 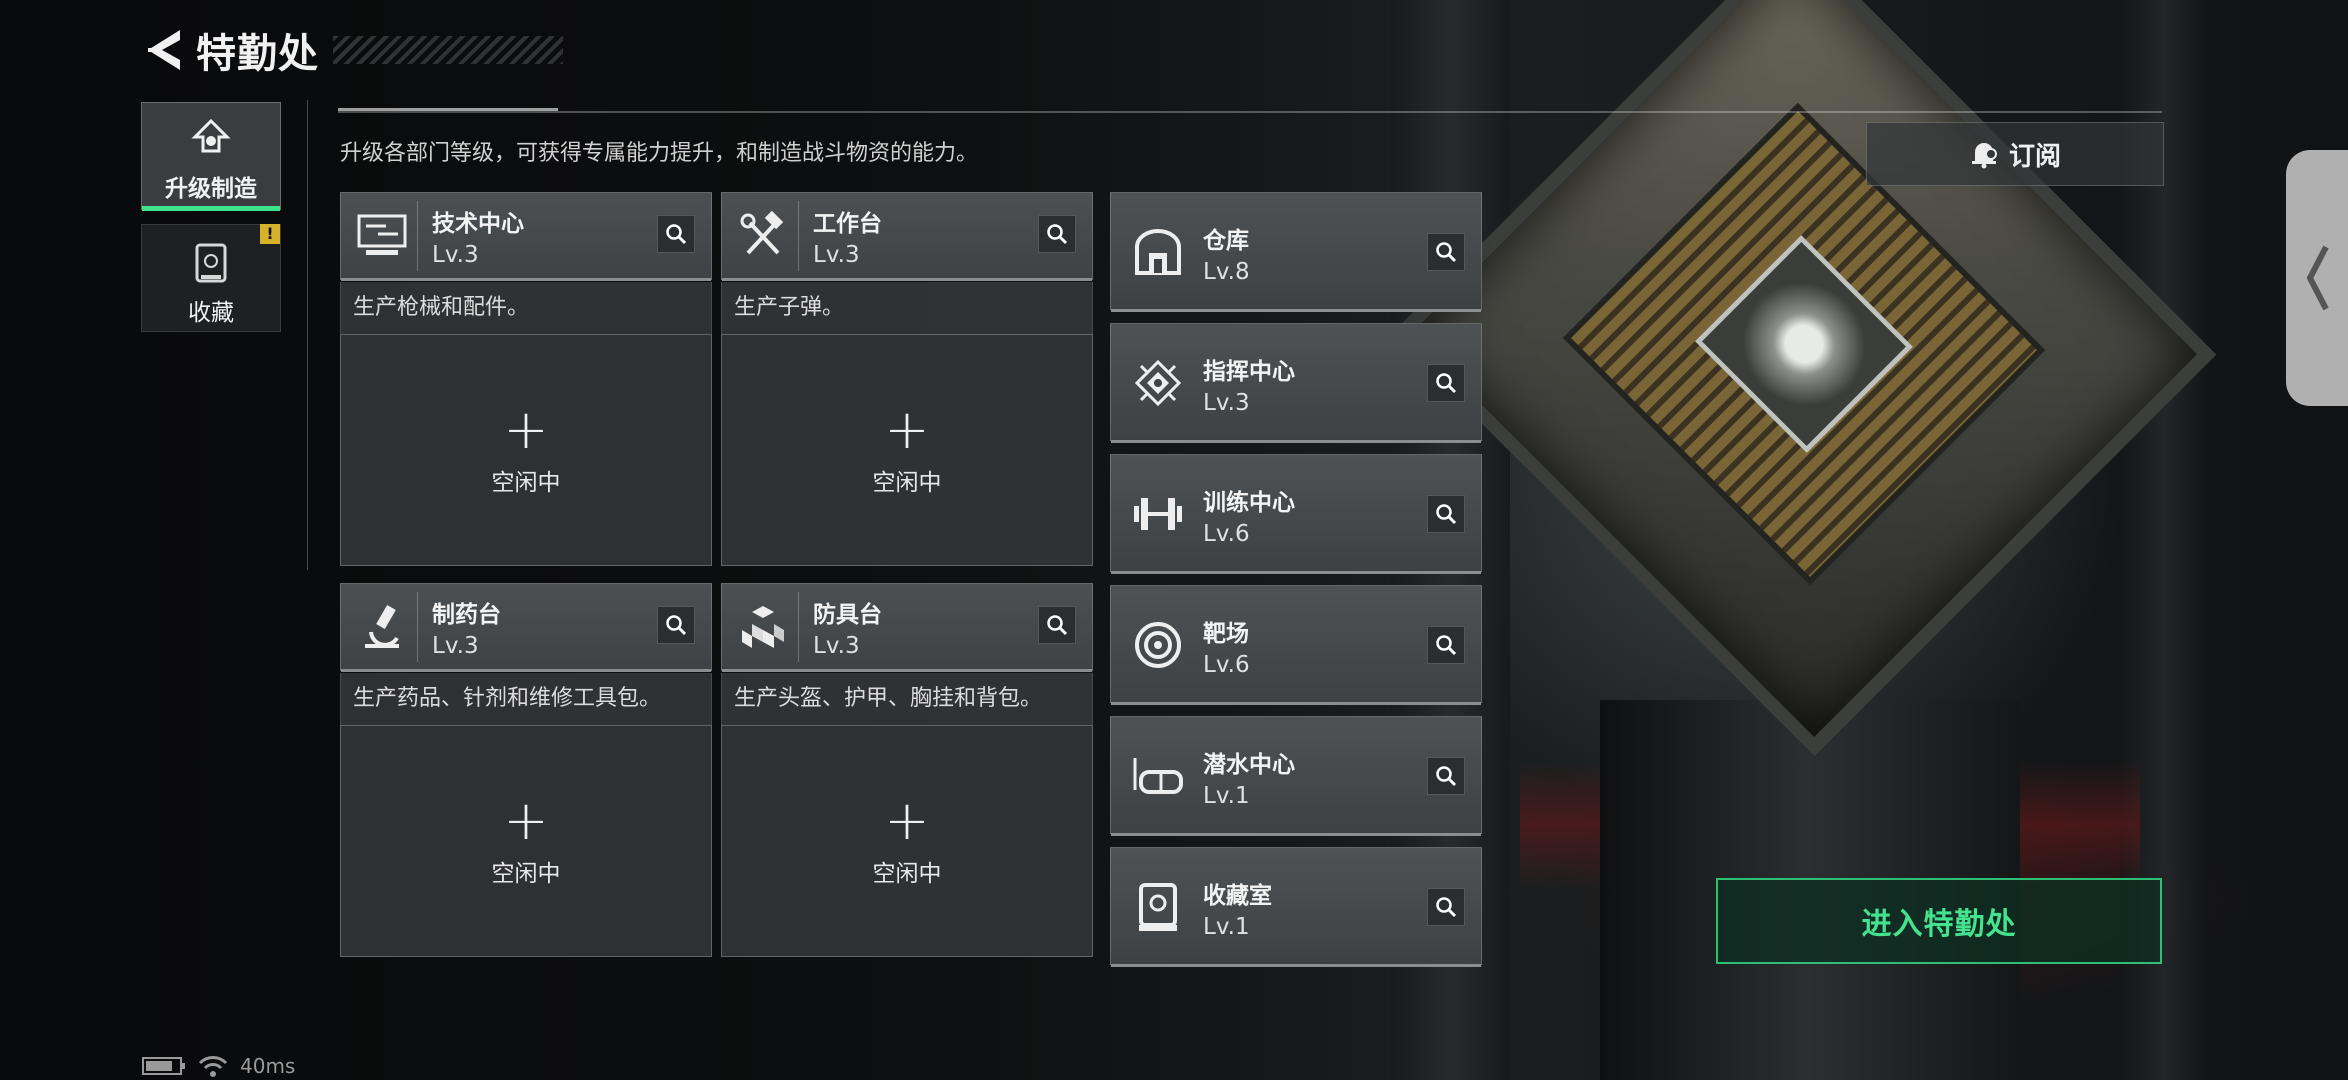 I want to click on tab-label: 升级制造, so click(x=211, y=189).